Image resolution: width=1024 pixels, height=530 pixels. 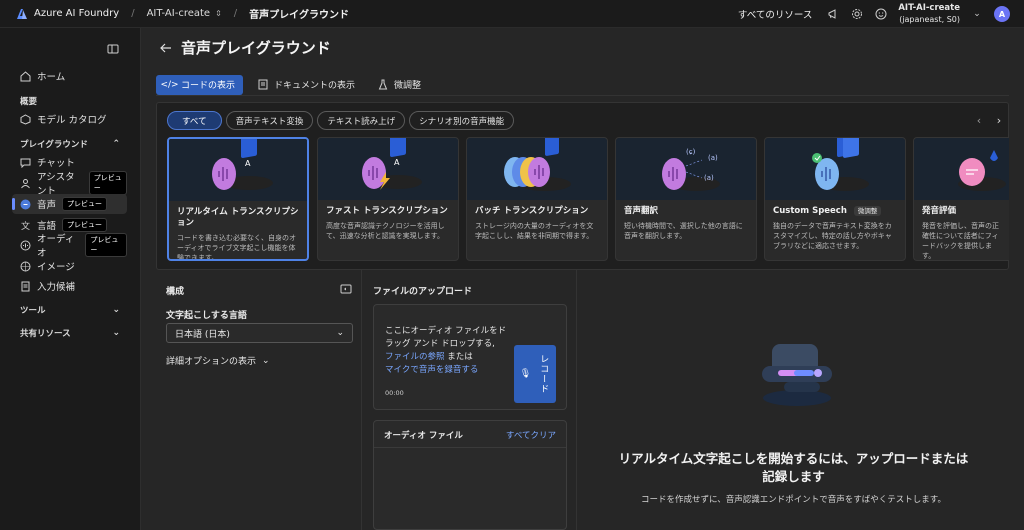 What do you see at coordinates (531, 435) in the screenshot?
I see `clear-all-button: すべてクリア` at bounding box center [531, 435].